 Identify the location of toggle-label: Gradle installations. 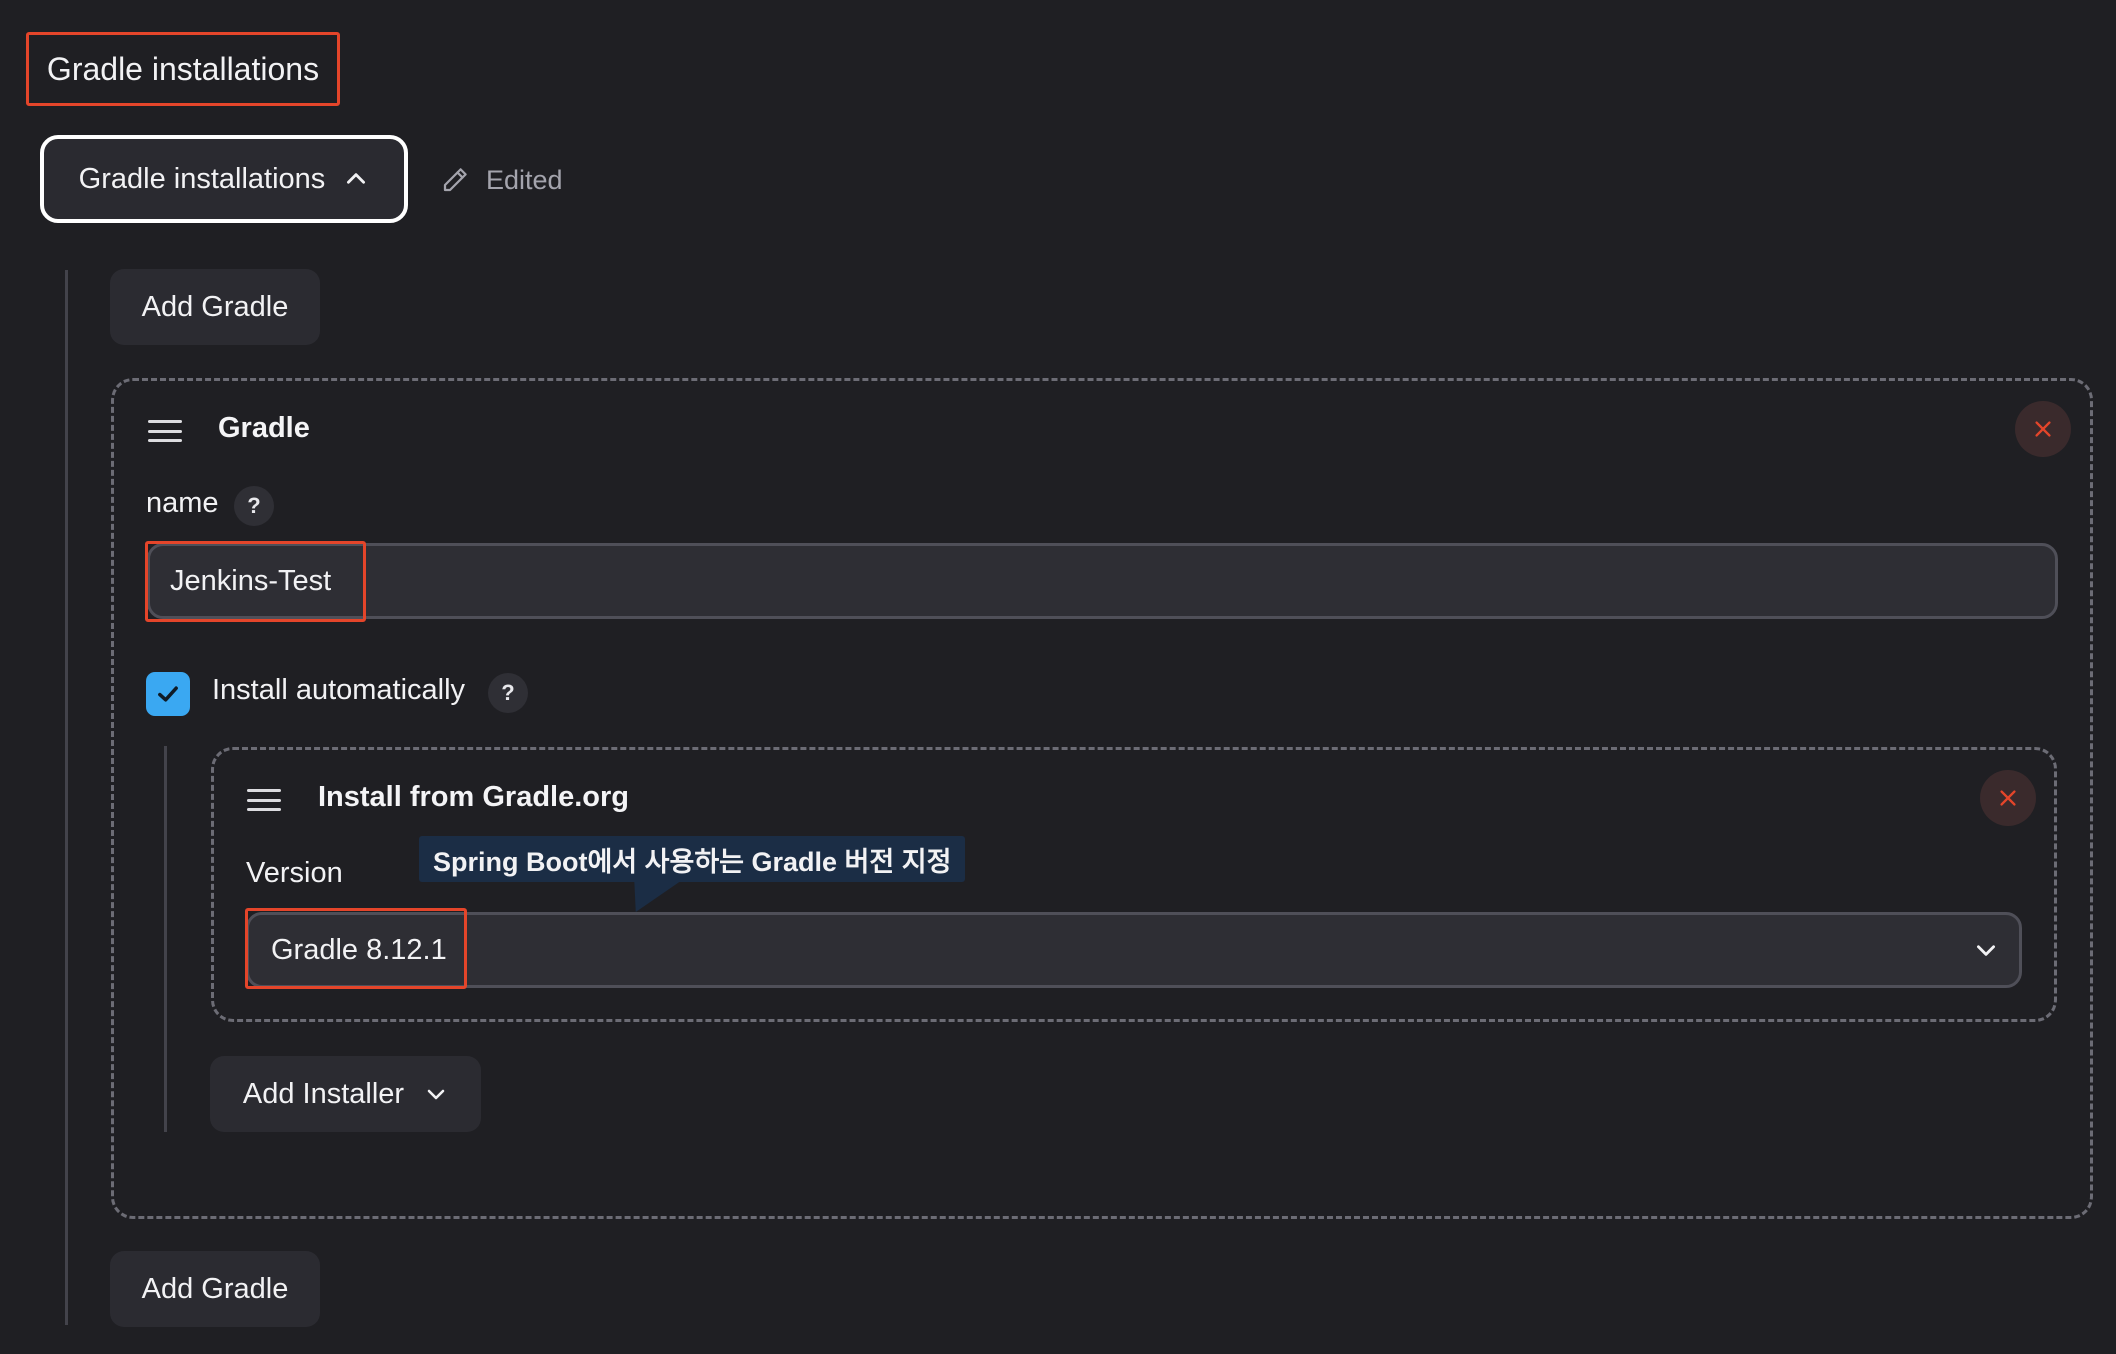
(202, 178).